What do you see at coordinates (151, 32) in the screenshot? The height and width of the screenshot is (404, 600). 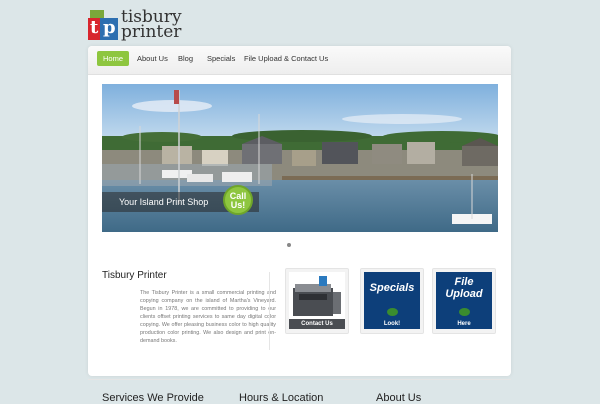 I see `logo-line-2: printer` at bounding box center [151, 32].